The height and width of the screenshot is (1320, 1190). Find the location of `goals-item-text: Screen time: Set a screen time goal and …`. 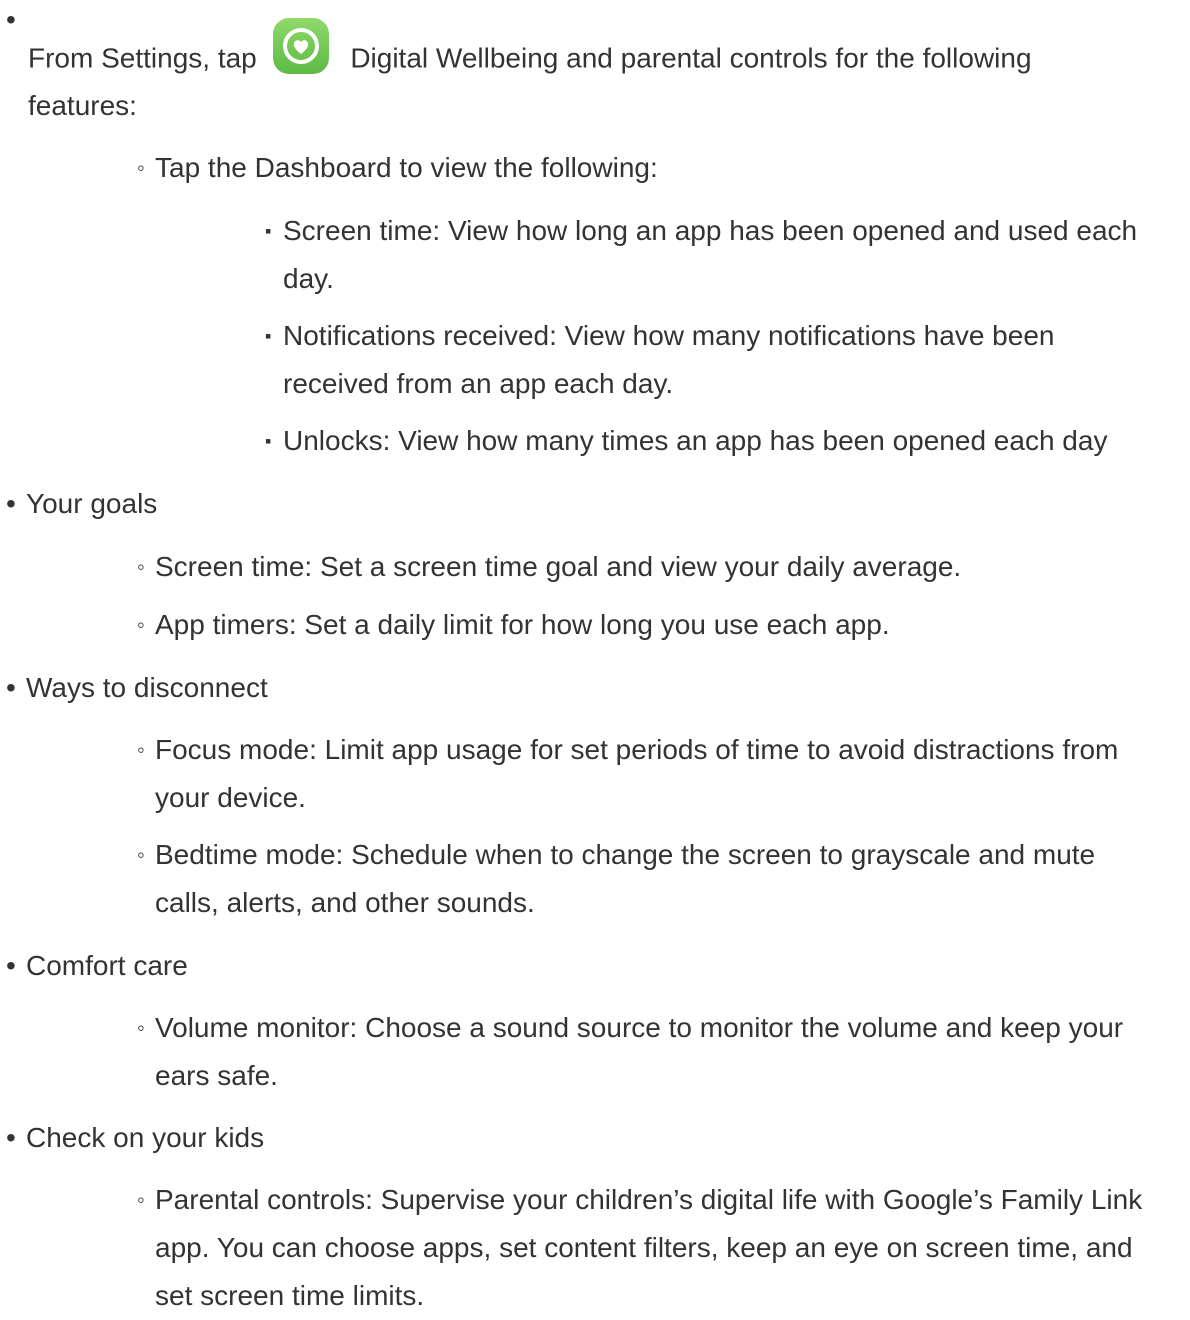

goals-item-text: Screen time: Set a screen time goal and … is located at coordinates (558, 566).